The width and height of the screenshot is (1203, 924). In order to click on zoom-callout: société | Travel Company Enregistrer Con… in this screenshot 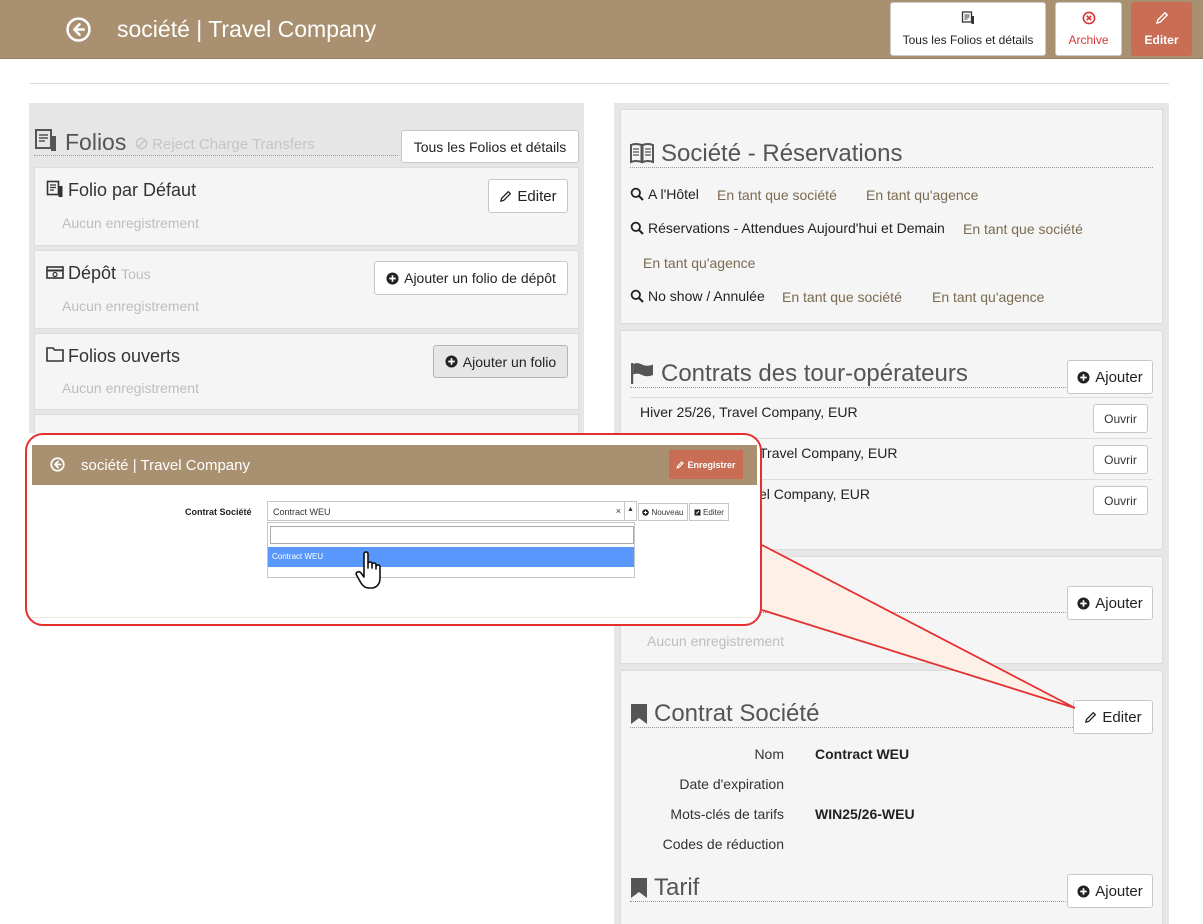, I will do `click(393, 529)`.